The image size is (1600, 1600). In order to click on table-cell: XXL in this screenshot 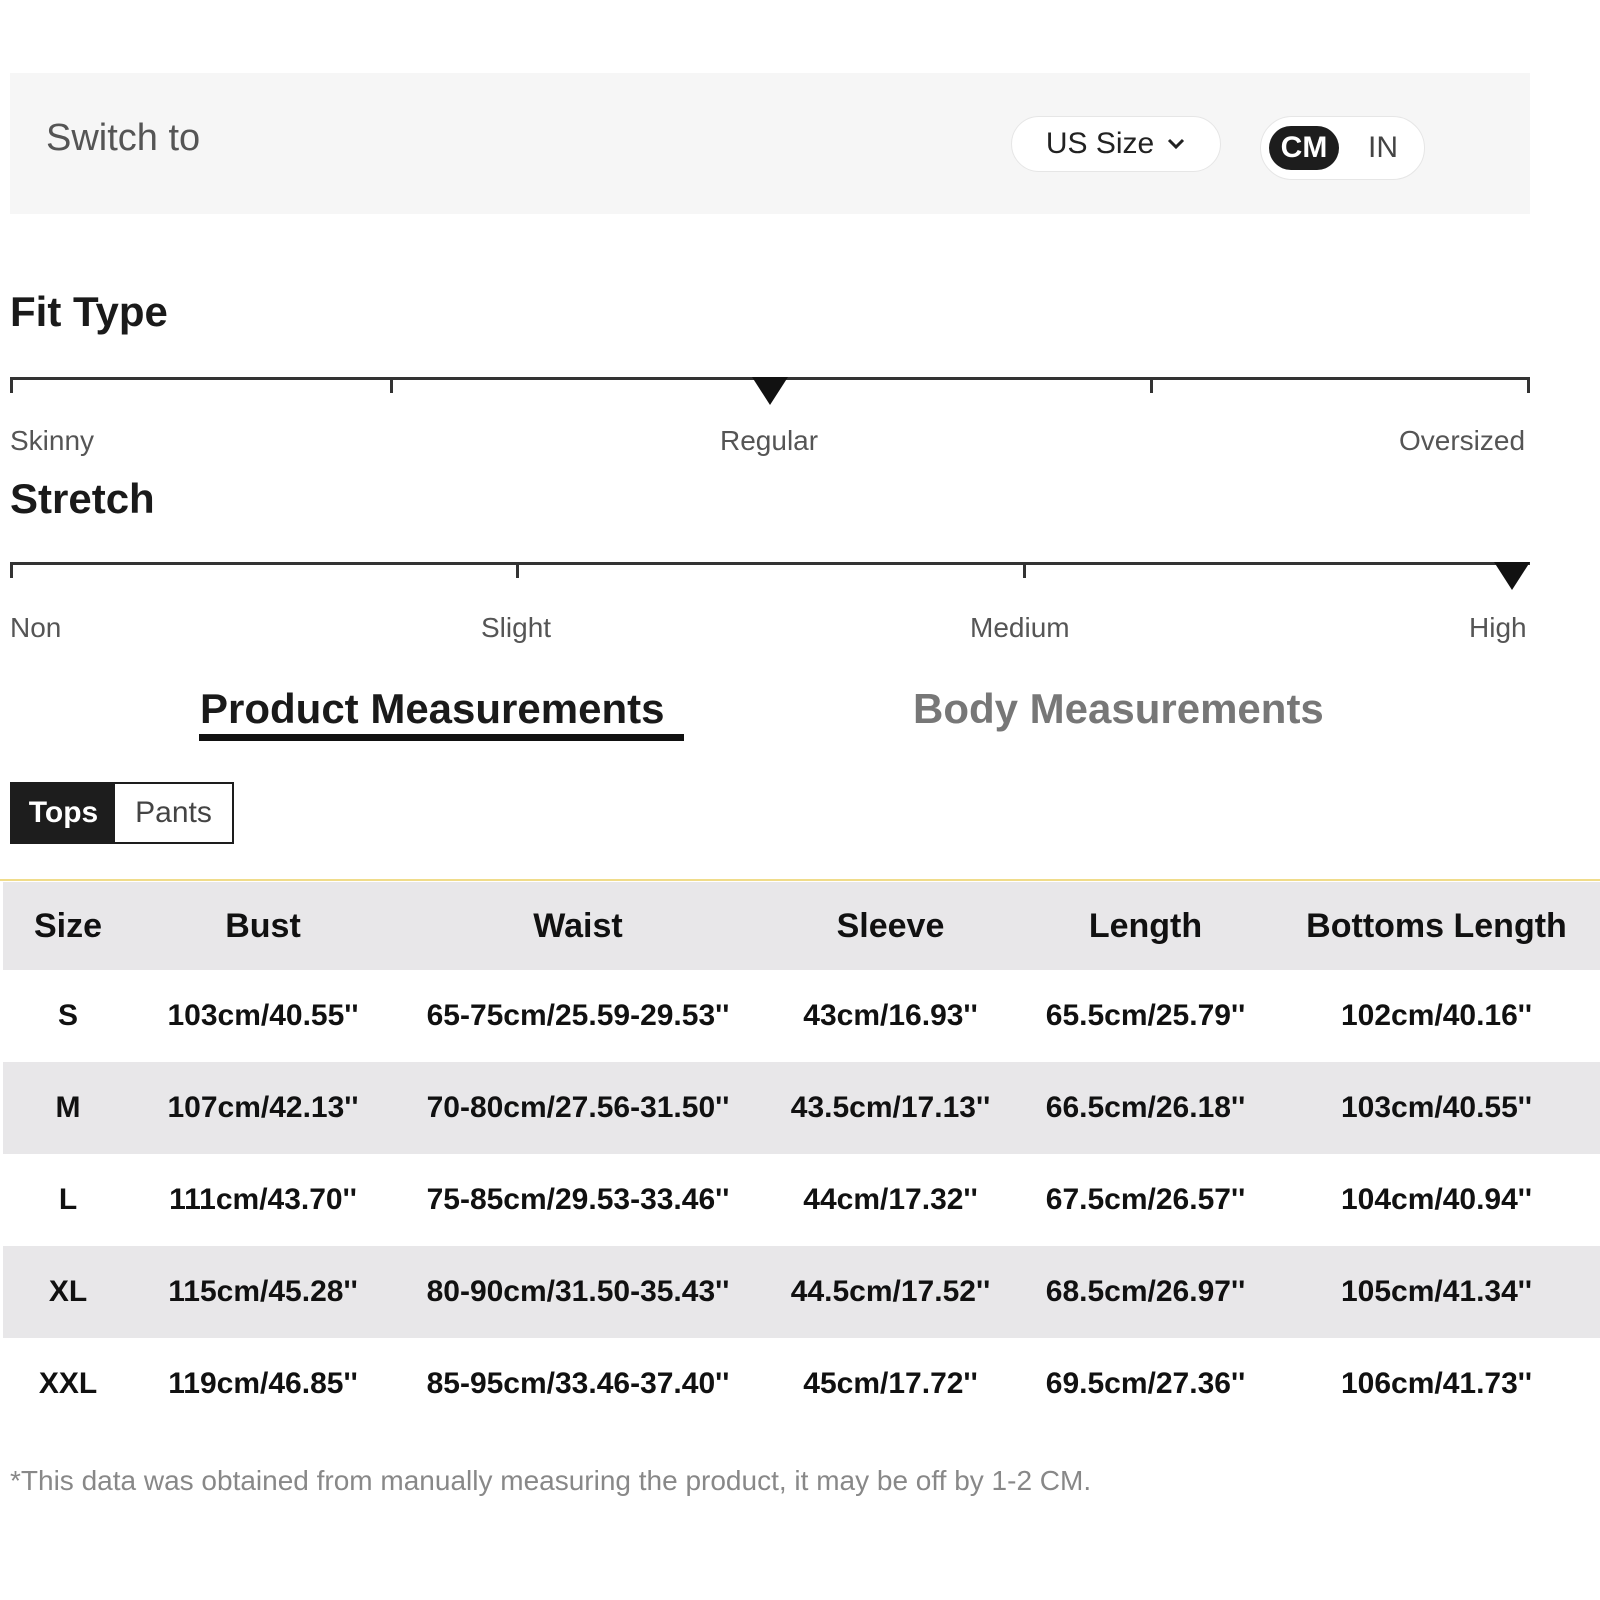, I will do `click(68, 1384)`.